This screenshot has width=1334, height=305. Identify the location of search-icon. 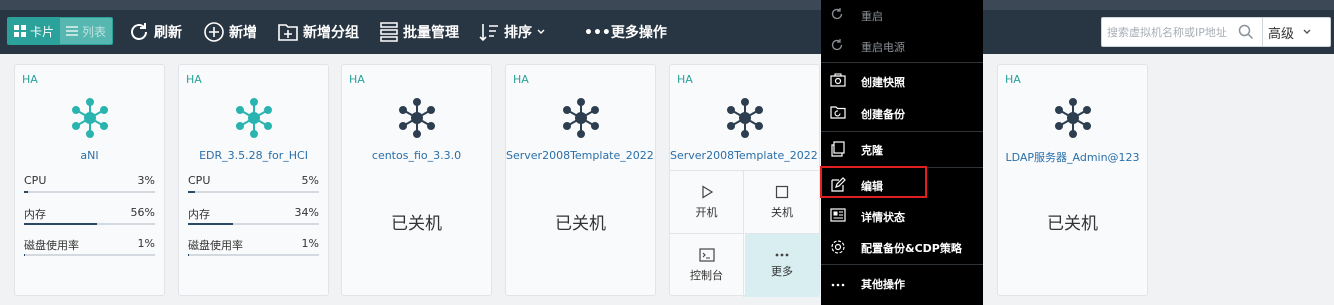
(1246, 32).